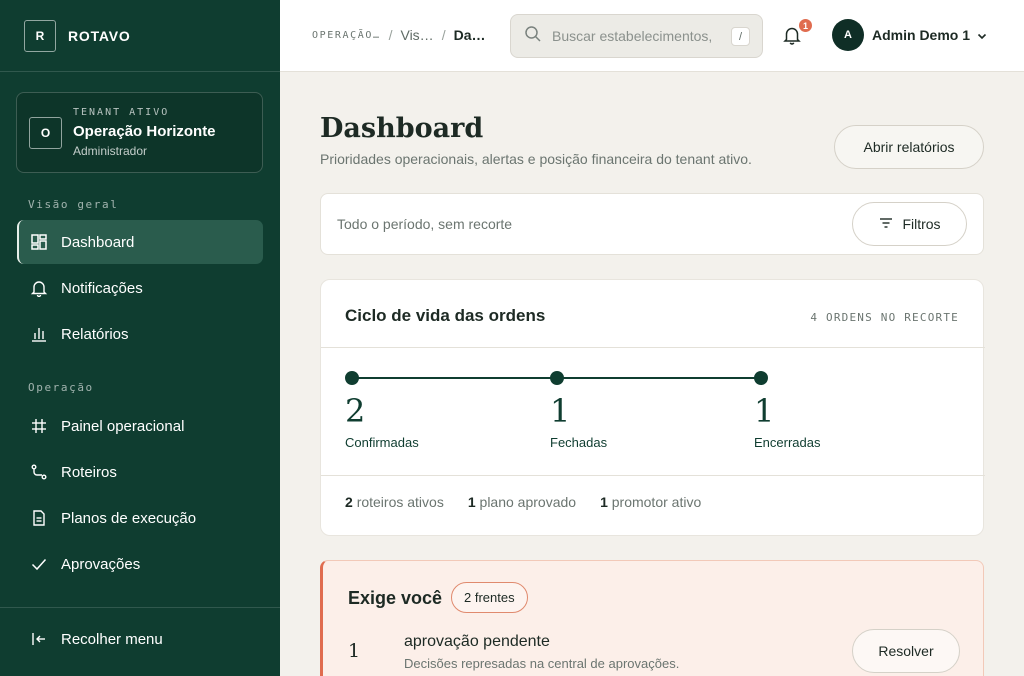 Image resolution: width=1024 pixels, height=676 pixels. What do you see at coordinates (95, 334) in the screenshot?
I see `sidebar-item-label: Relatórios` at bounding box center [95, 334].